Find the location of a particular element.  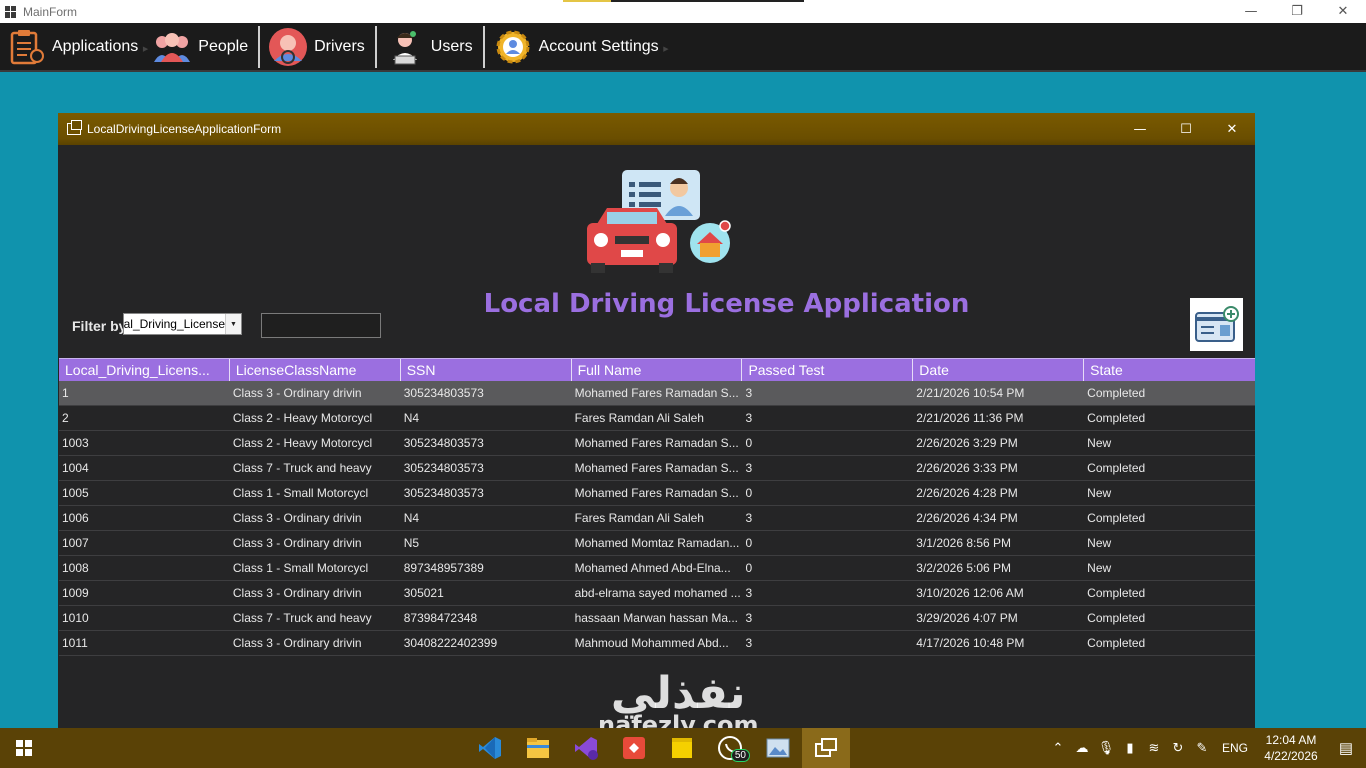

table-cell: 2/26/2026 4:34 PM is located at coordinates (967, 518).